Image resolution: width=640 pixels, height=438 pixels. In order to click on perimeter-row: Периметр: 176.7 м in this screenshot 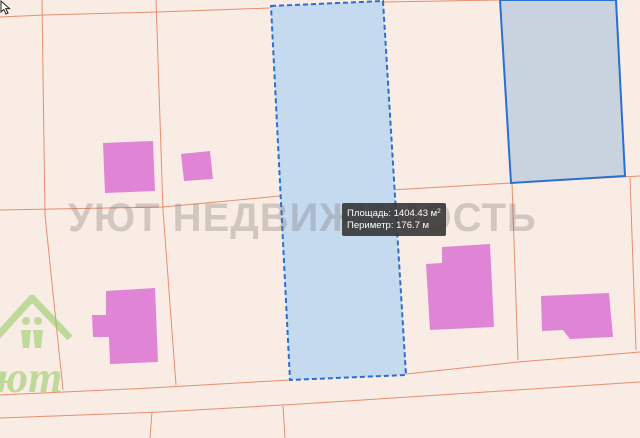, I will do `click(394, 226)`.